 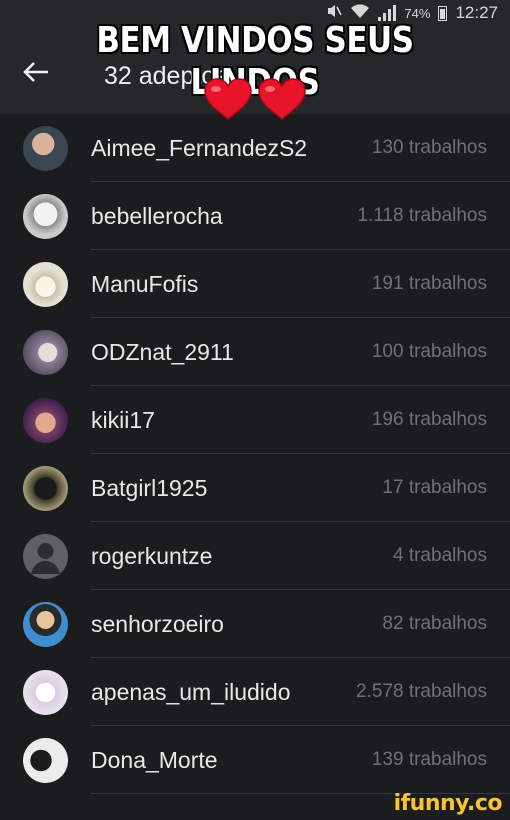 I want to click on member-name: apenas_um_iludido, so click(x=191, y=692).